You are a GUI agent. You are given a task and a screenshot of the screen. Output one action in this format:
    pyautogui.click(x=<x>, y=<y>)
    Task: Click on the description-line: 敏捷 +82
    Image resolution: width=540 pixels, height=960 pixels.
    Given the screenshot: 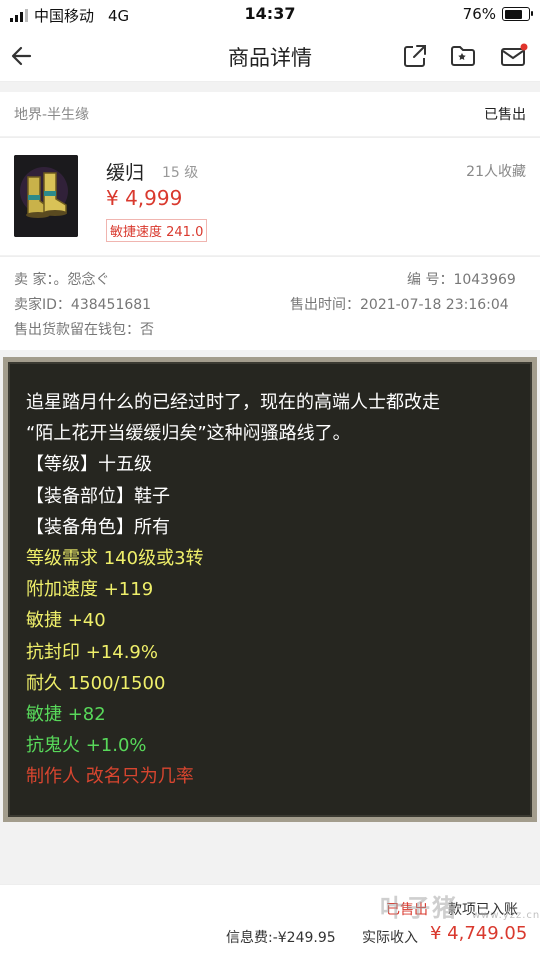 What is the action you would take?
    pyautogui.click(x=66, y=714)
    